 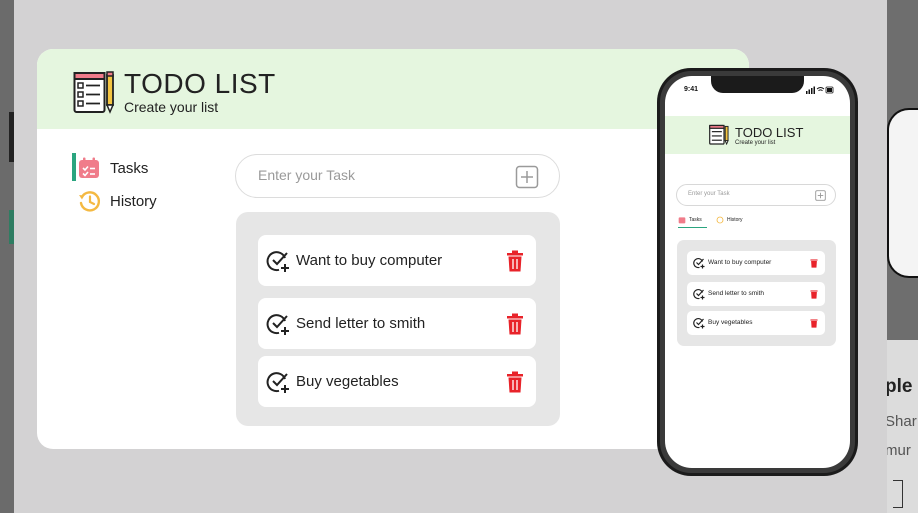 I want to click on phone-notch, so click(x=757, y=84).